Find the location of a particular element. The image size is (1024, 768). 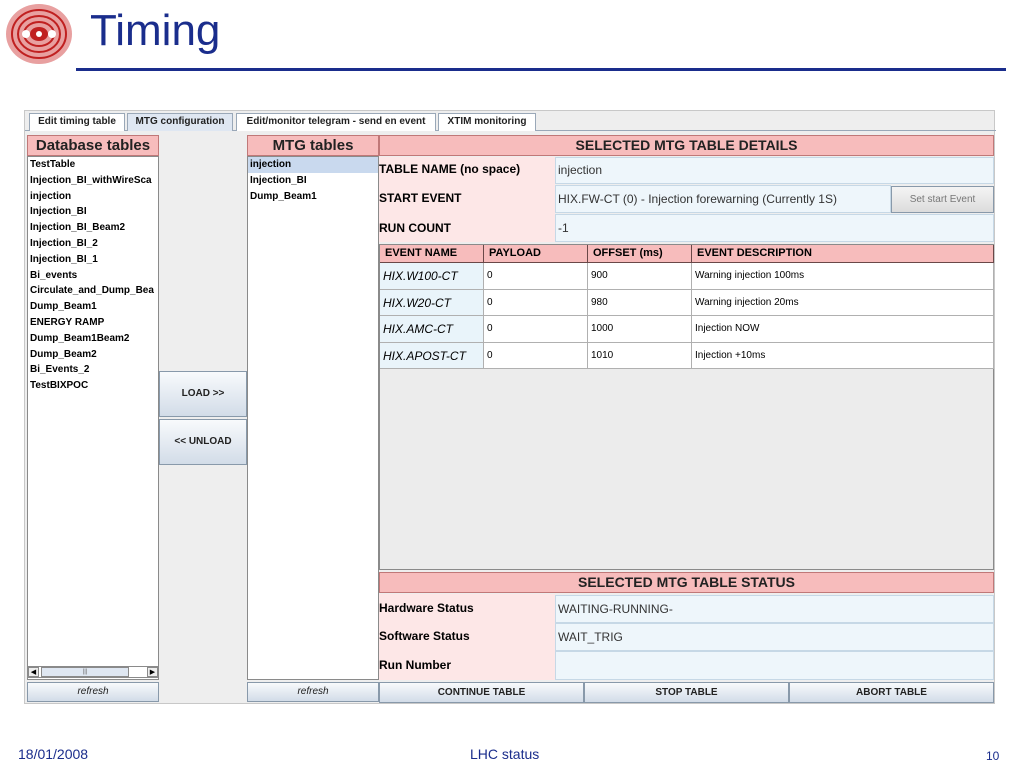

table-cell: Injection +10ms is located at coordinates (843, 355).